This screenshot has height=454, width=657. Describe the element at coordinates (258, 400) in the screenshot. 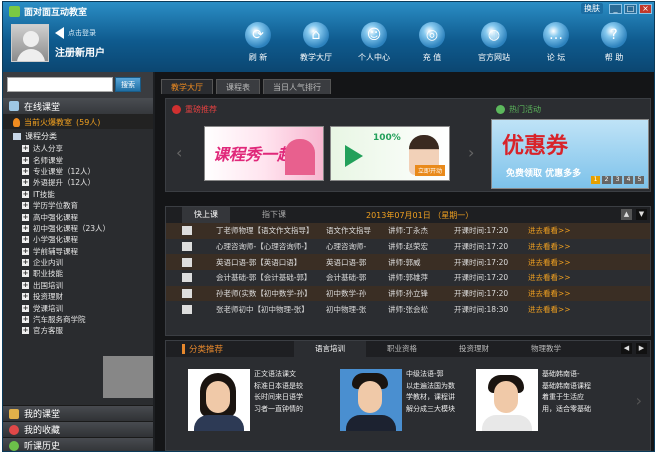

I see `teacher-card: 正文语法课文 标准日本语是较 长时间来日语学 习者一直钟情的` at that location.